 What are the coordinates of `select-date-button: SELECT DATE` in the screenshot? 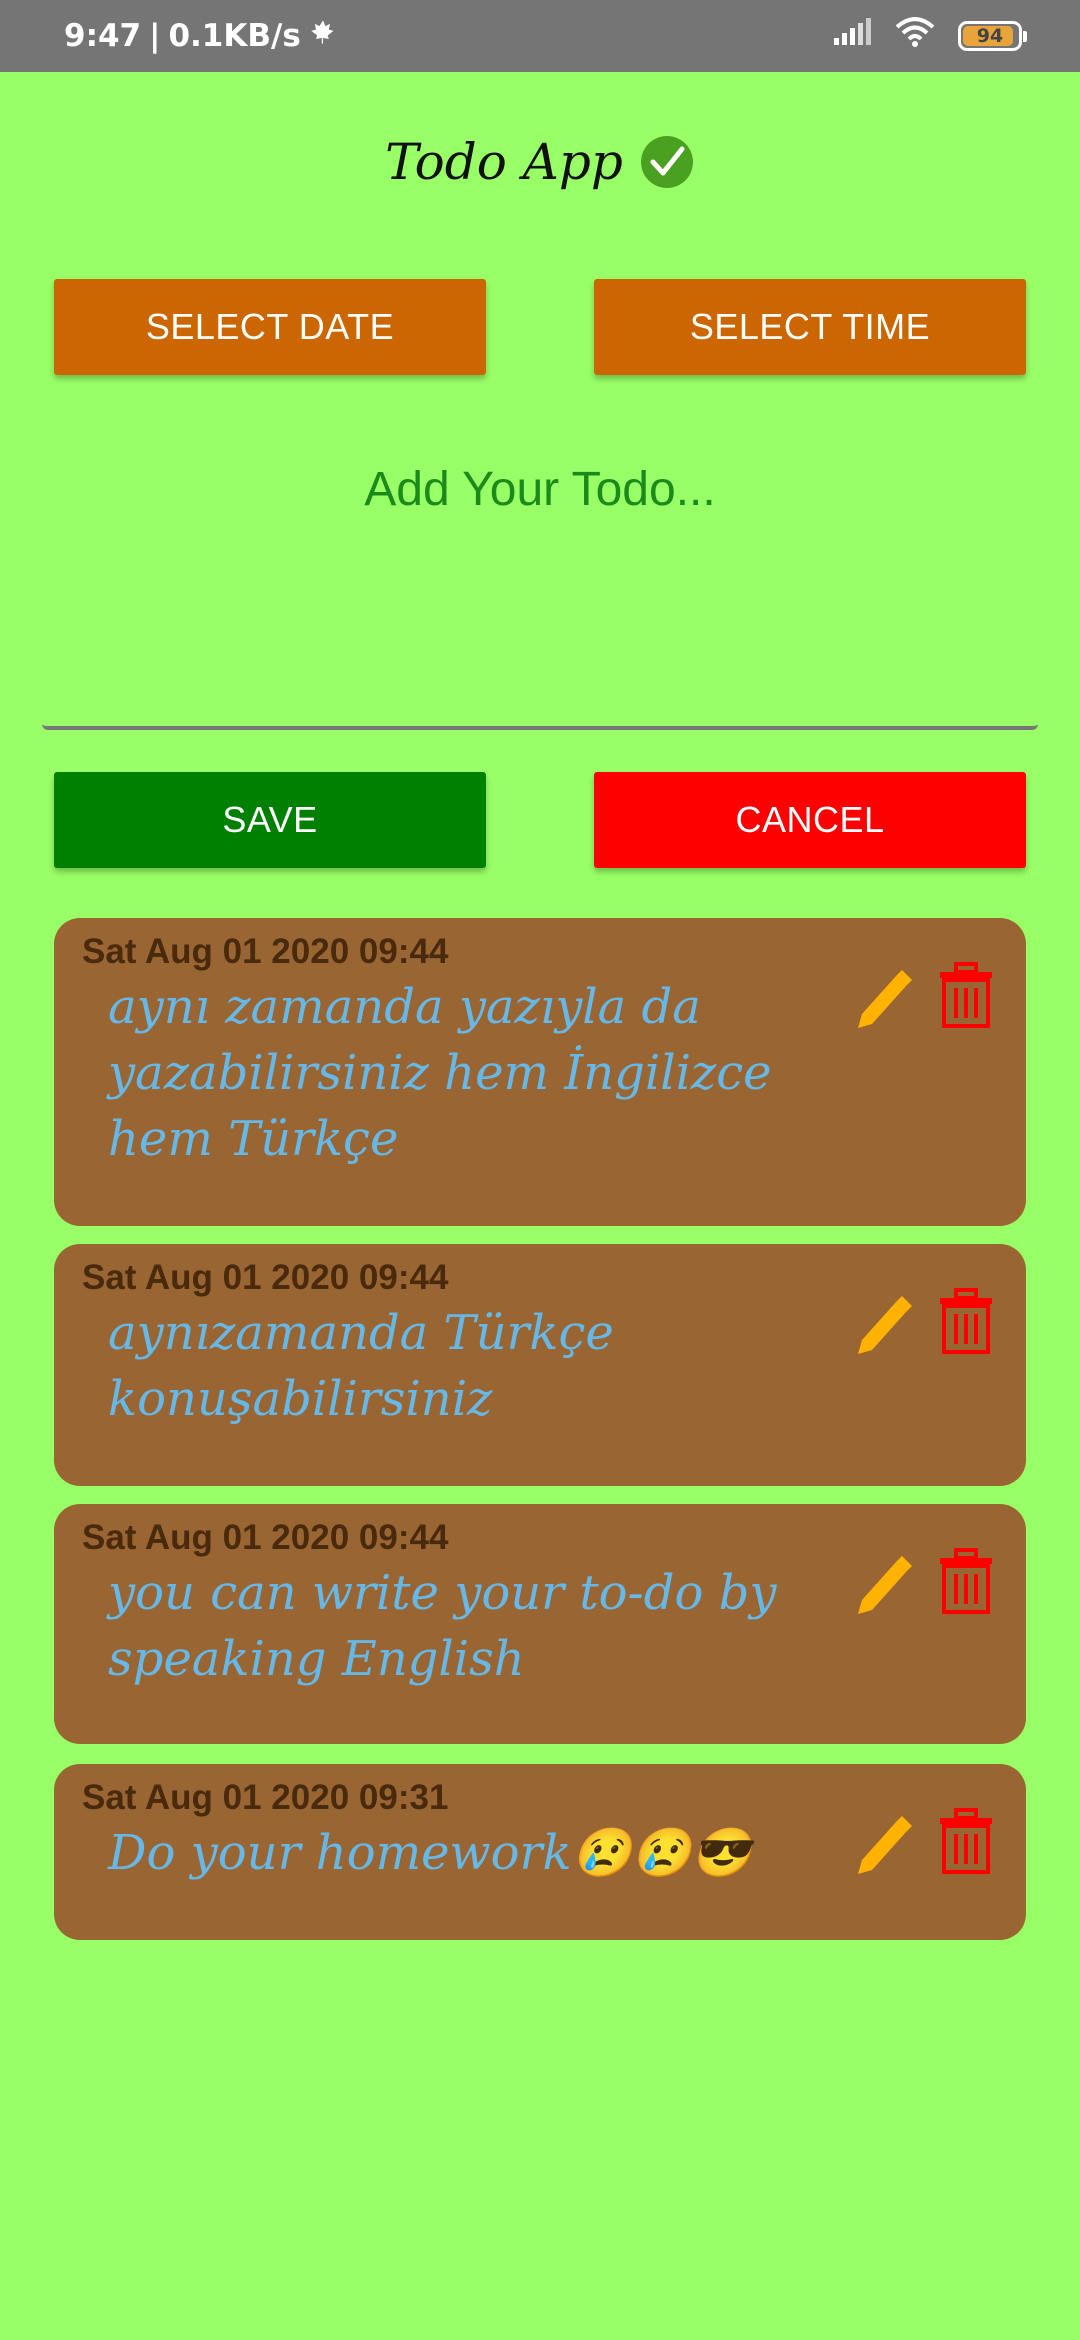 It's located at (270, 327).